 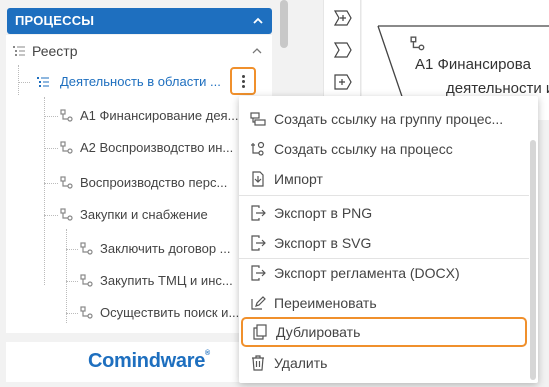 I want to click on rename-icon, so click(x=258, y=303).